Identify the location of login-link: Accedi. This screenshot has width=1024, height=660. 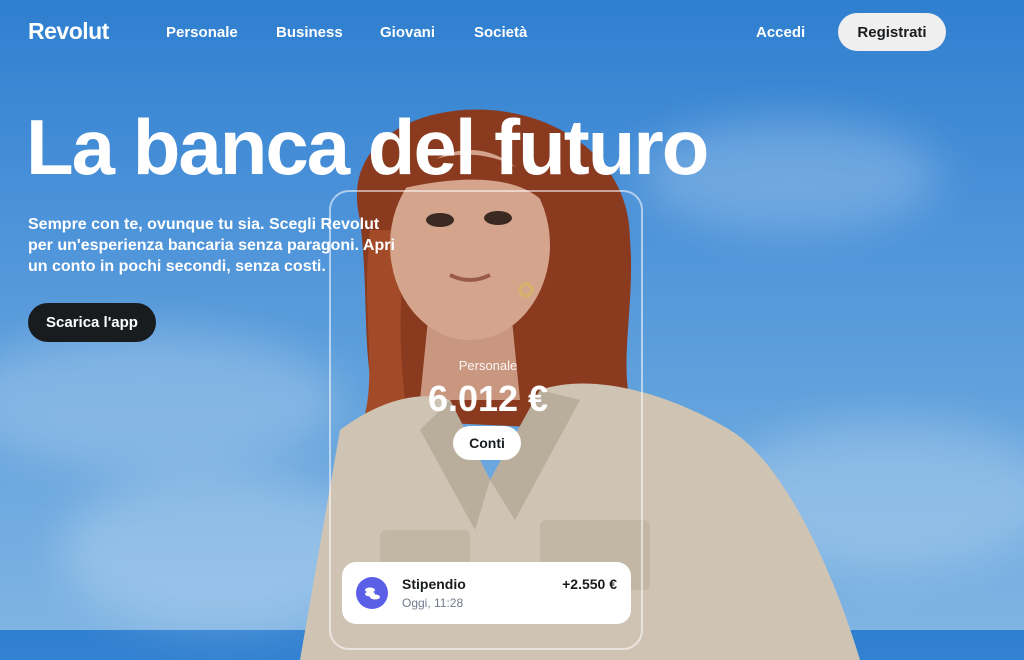
(780, 32).